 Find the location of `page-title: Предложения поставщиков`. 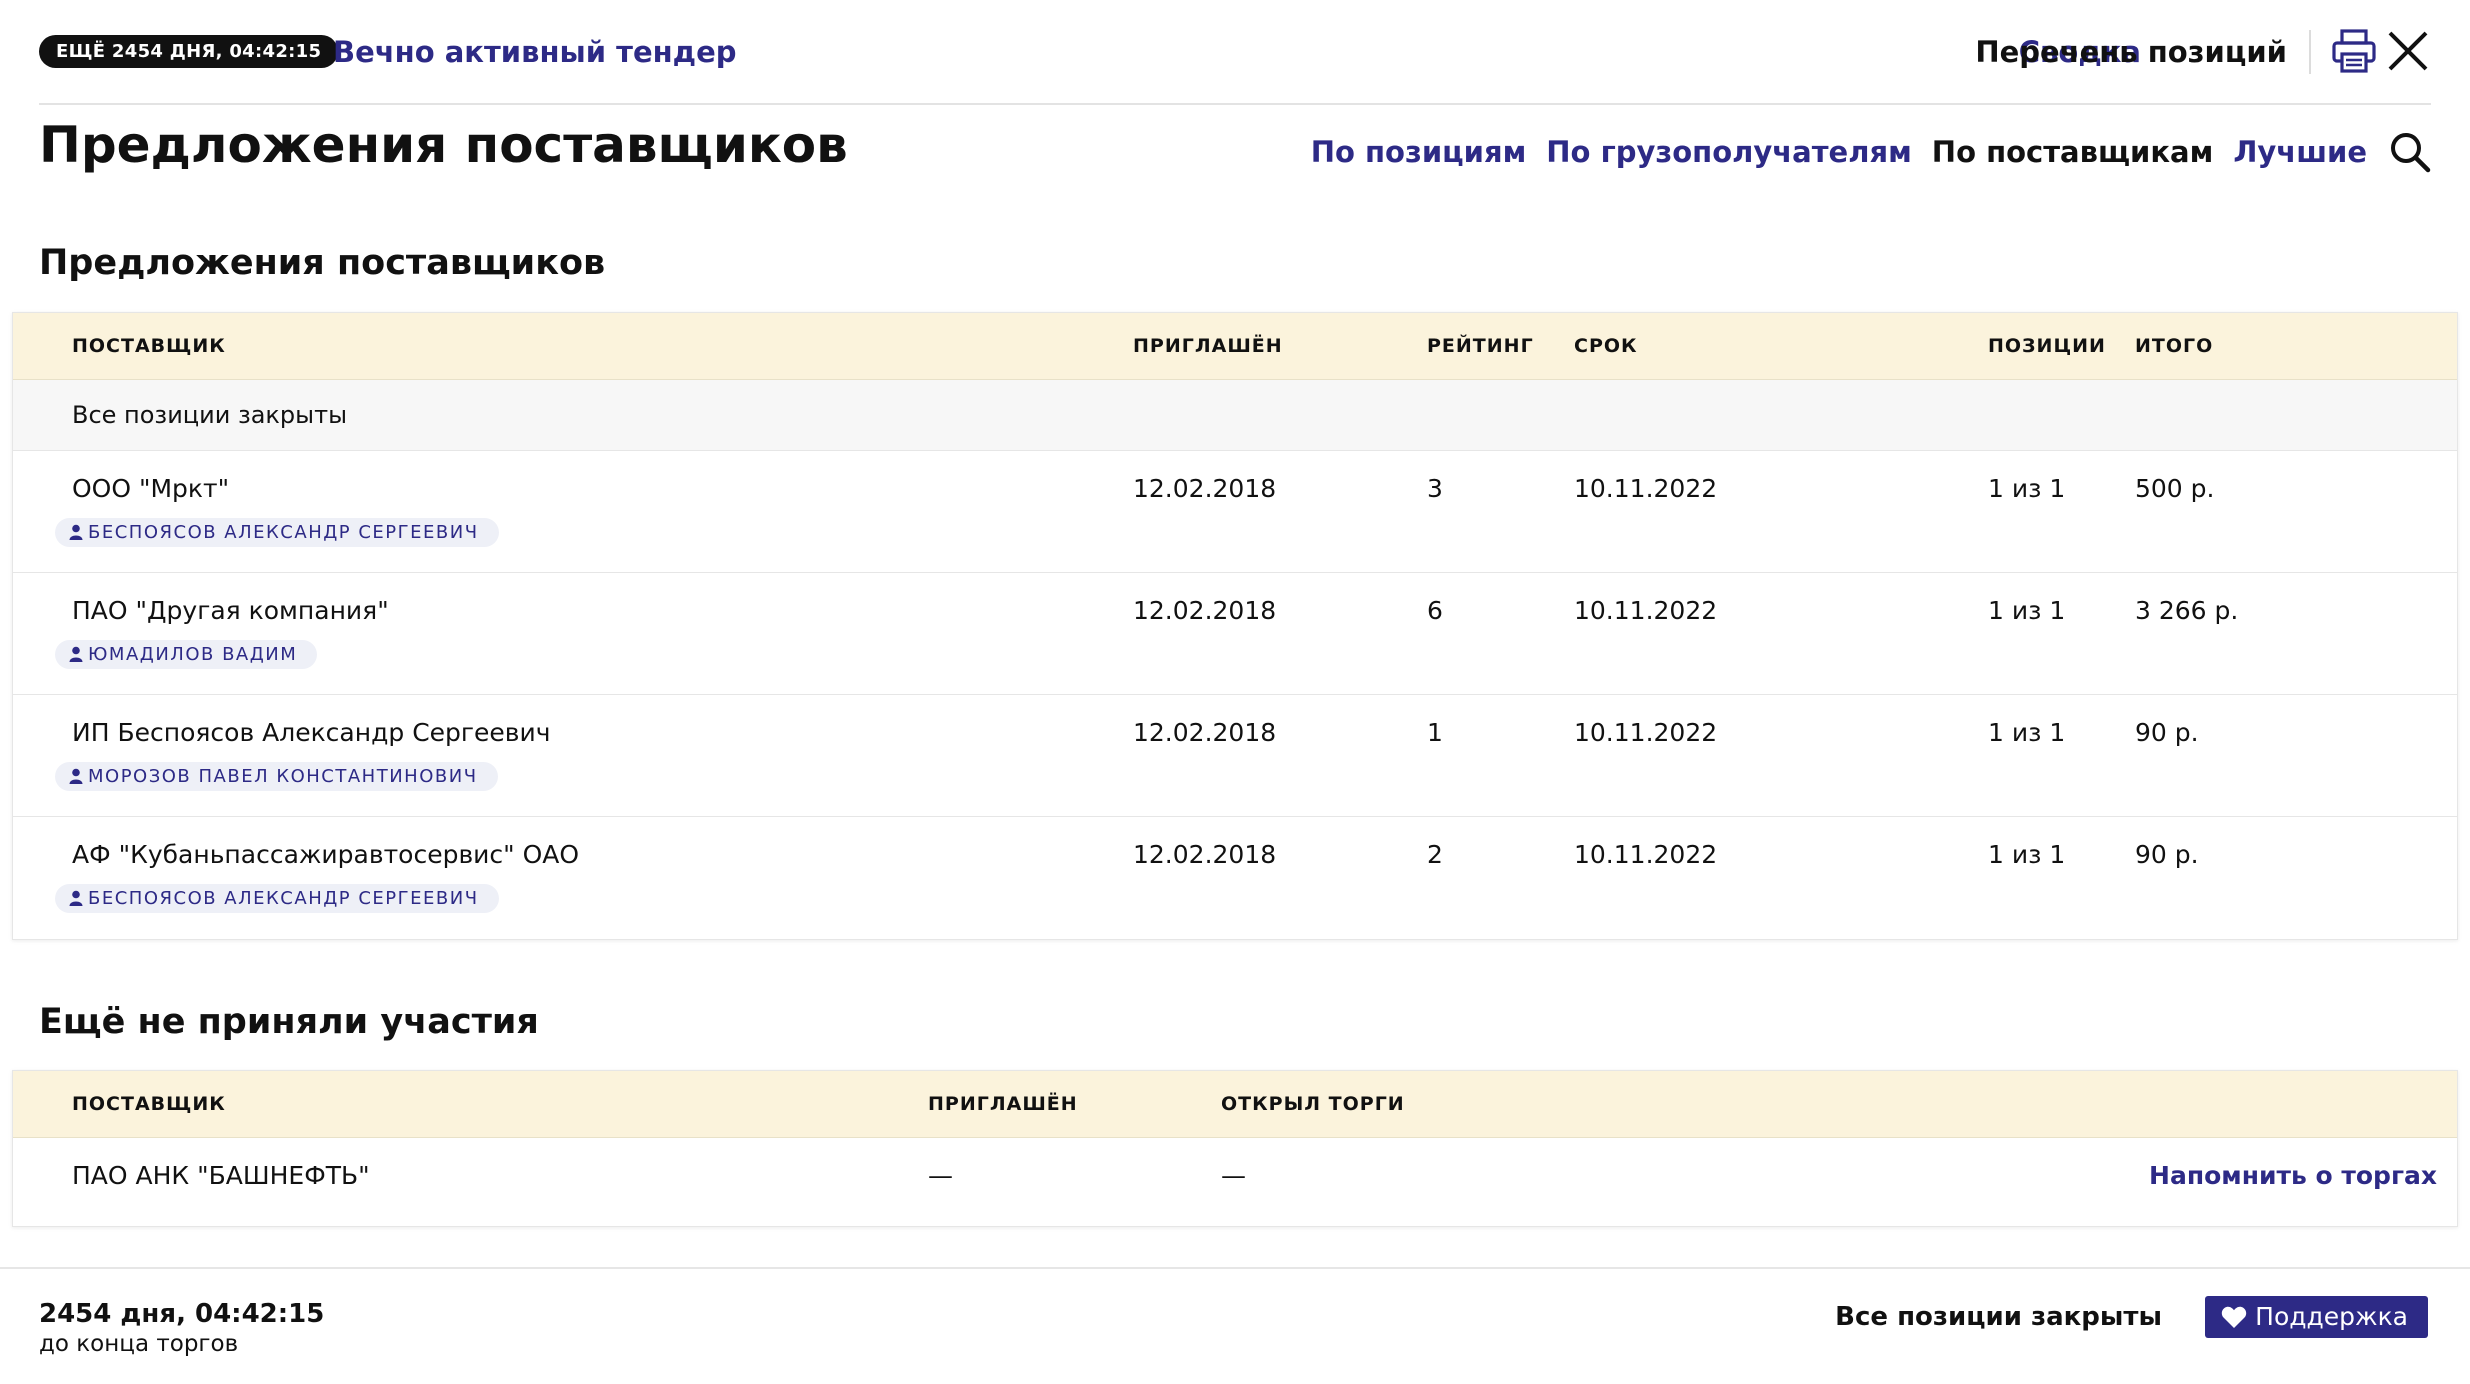

page-title: Предложения поставщиков is located at coordinates (443, 145).